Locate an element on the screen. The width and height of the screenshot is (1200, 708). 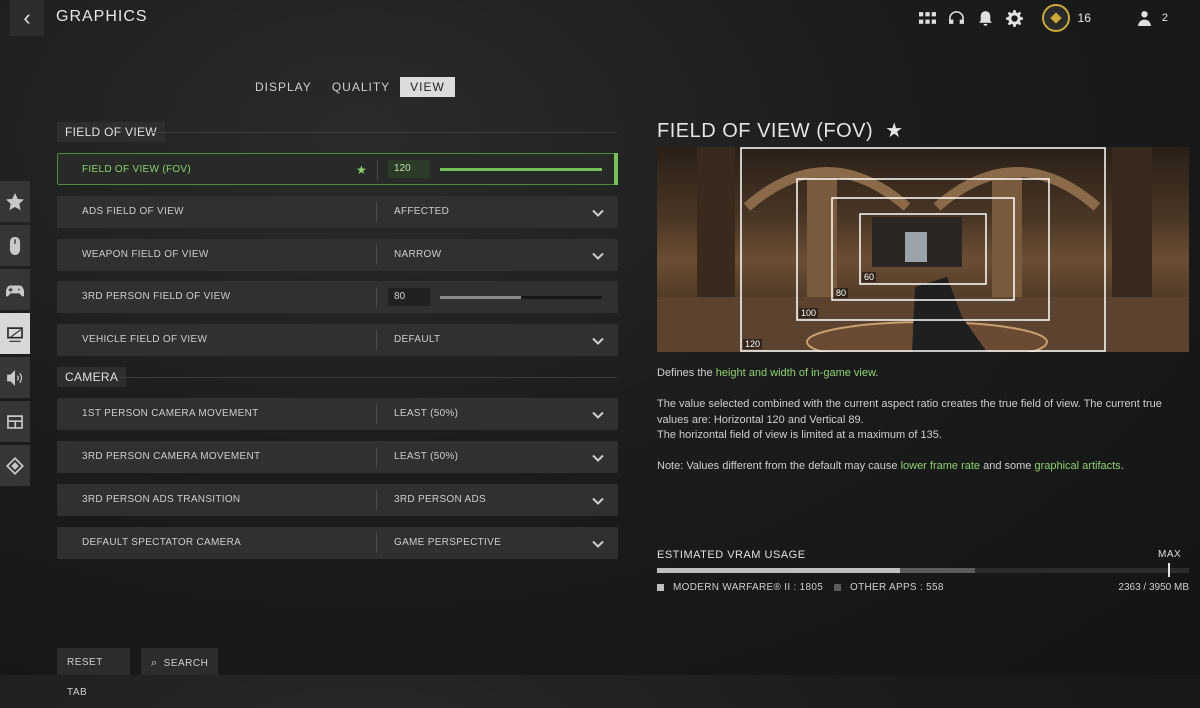
legend-label: OTHER APPS : 558 is located at coordinates (897, 587).